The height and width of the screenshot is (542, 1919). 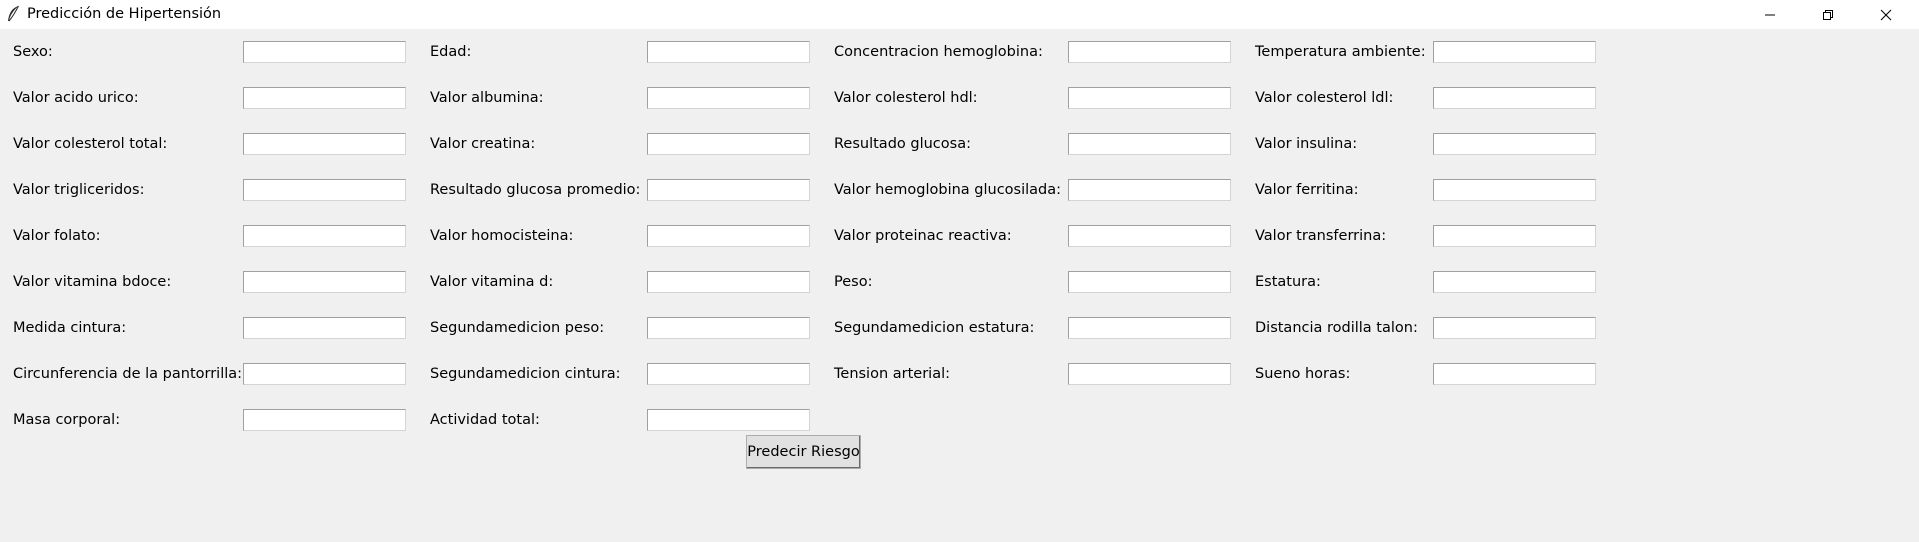 I want to click on field-label: Sueno horas:, so click(x=1303, y=374).